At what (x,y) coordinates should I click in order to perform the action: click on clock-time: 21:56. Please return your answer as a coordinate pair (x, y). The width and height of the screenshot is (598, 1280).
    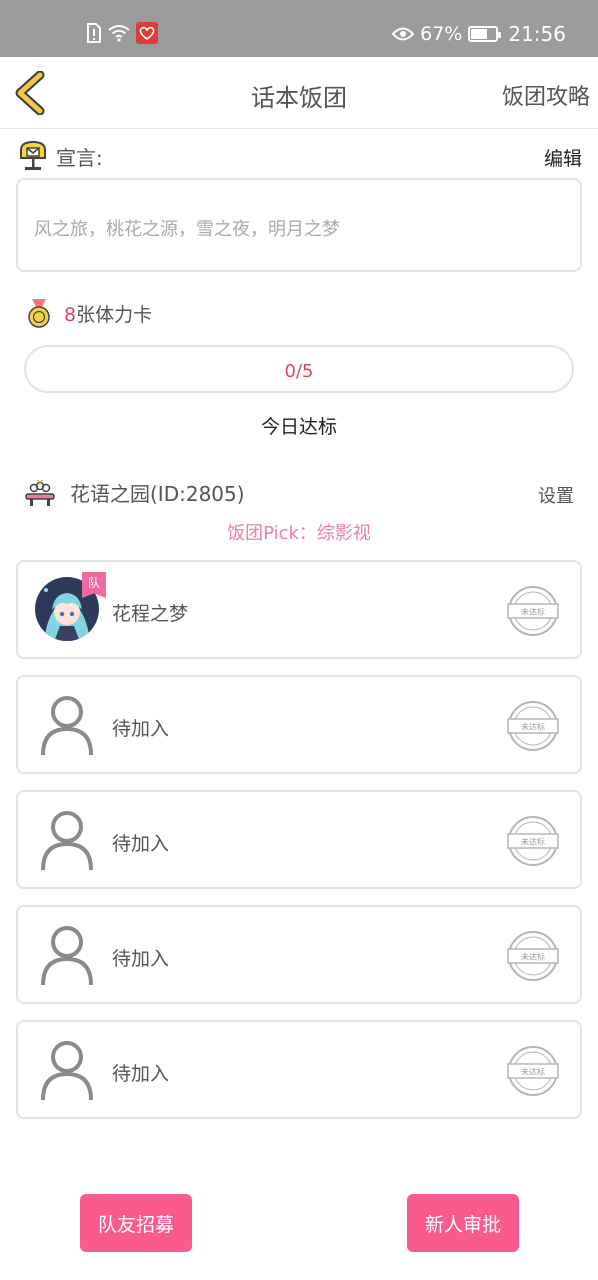
    Looking at the image, I should click on (537, 34).